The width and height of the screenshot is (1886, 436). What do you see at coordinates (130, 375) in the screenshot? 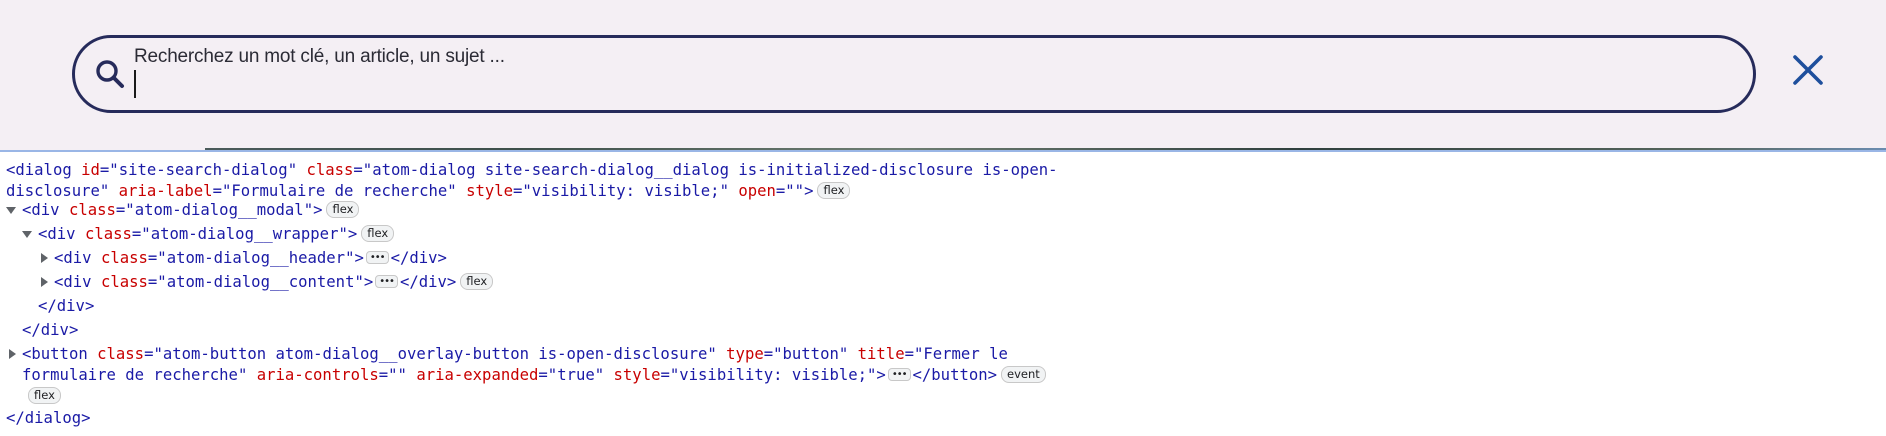
I see `attr-value: formulaire de recherche` at bounding box center [130, 375].